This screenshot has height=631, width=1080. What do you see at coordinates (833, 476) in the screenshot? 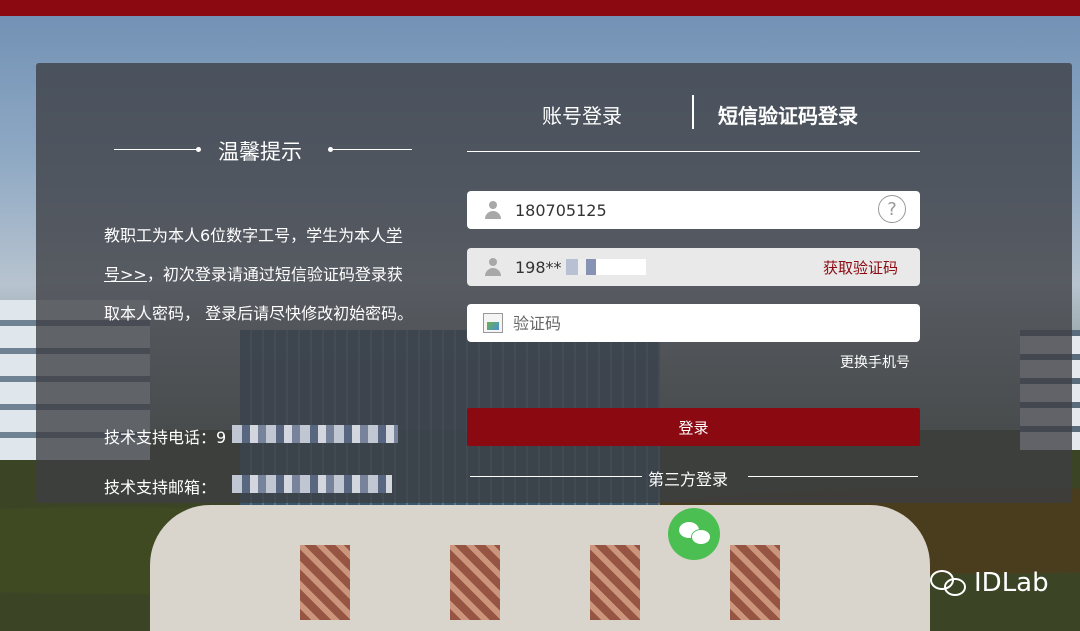
I see `third-party-right-line` at bounding box center [833, 476].